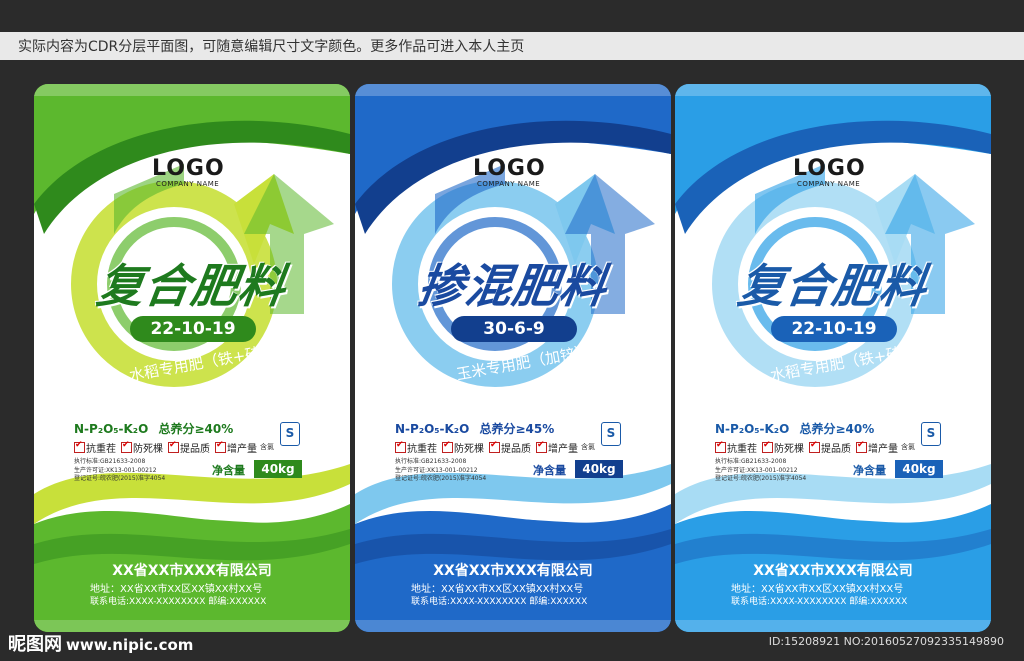  Describe the element at coordinates (474, 428) in the screenshot. I see `nutrient-formula: N-P₂O₅-K₂O 总养分≥45%` at that location.